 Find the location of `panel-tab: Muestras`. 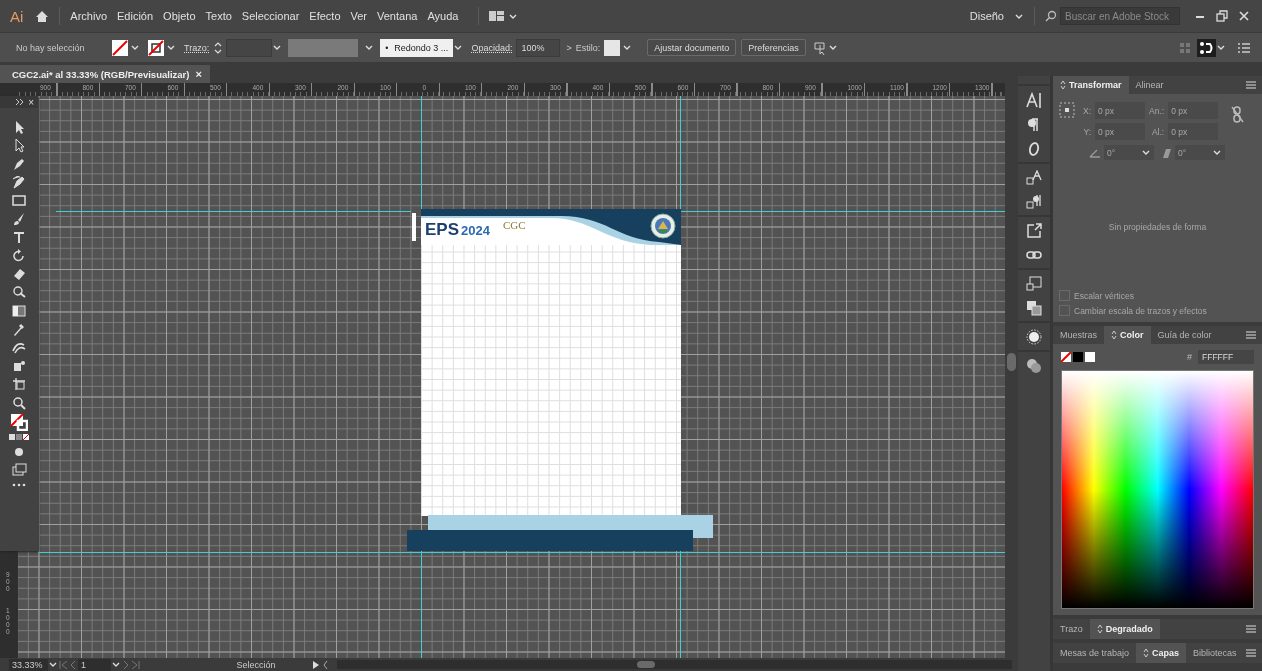

panel-tab: Muestras is located at coordinates (1078, 335).